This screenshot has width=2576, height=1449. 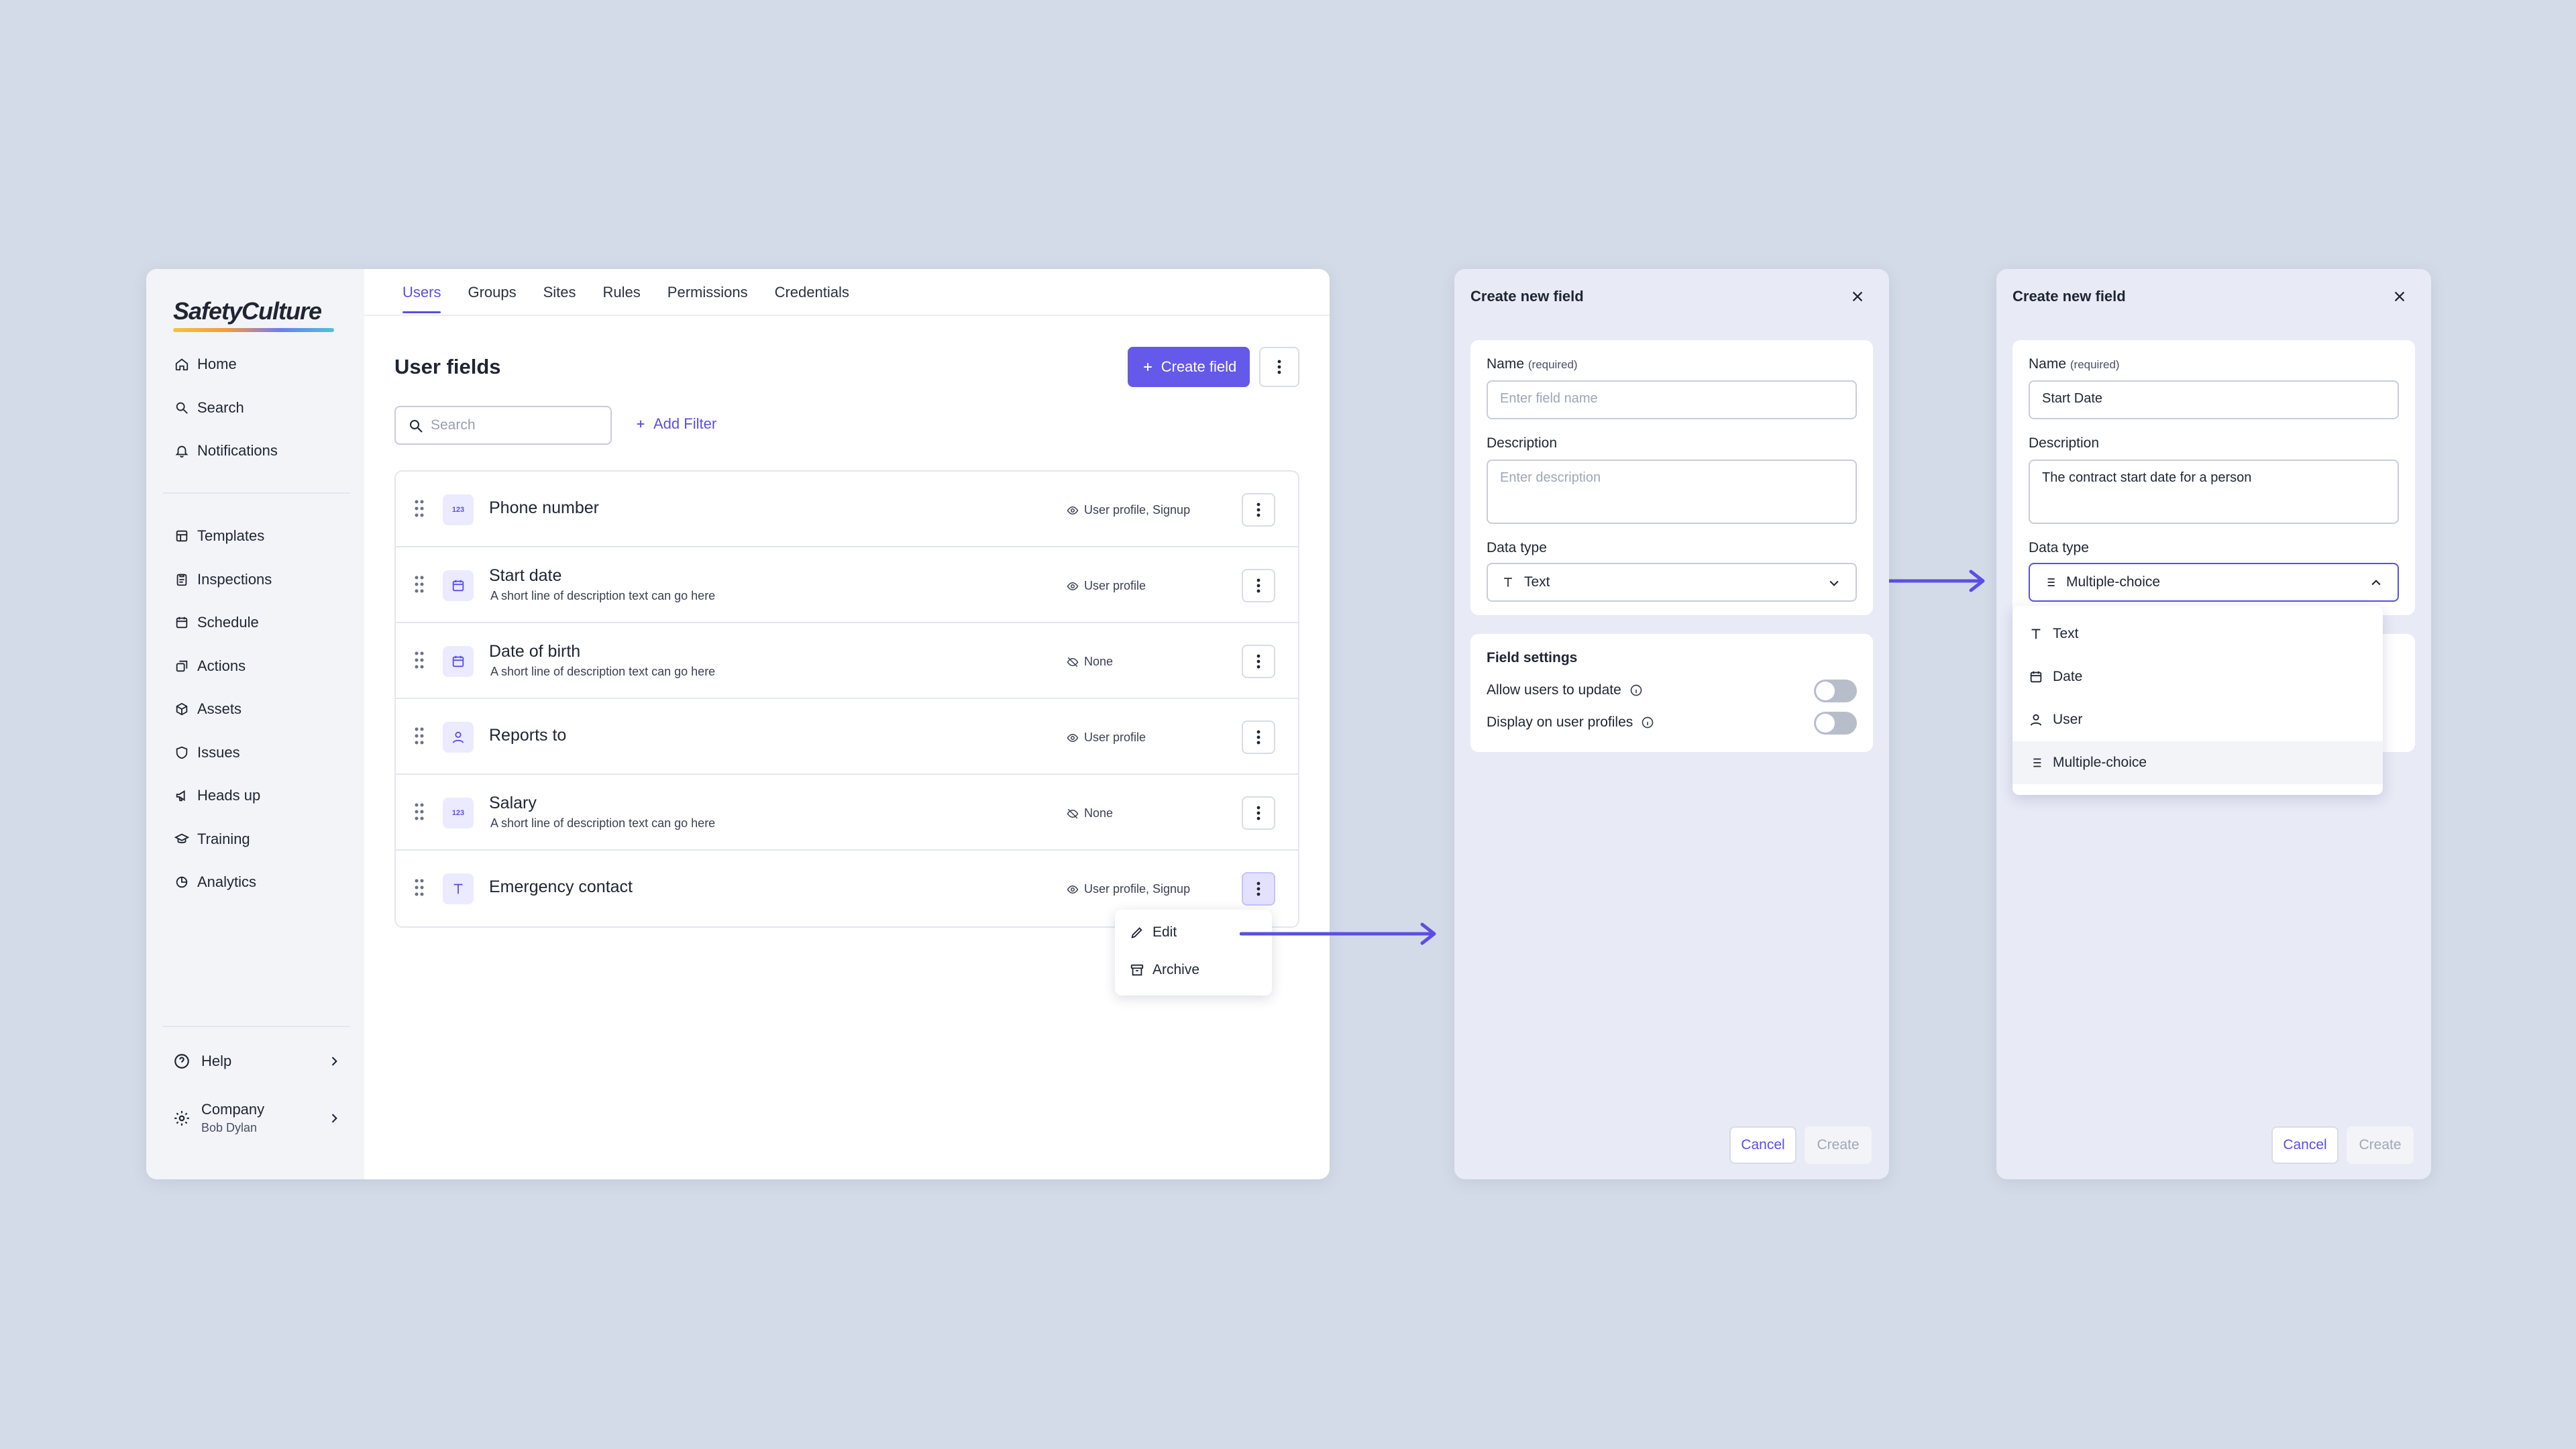 I want to click on add-filter-button: Add Filter, so click(x=675, y=424).